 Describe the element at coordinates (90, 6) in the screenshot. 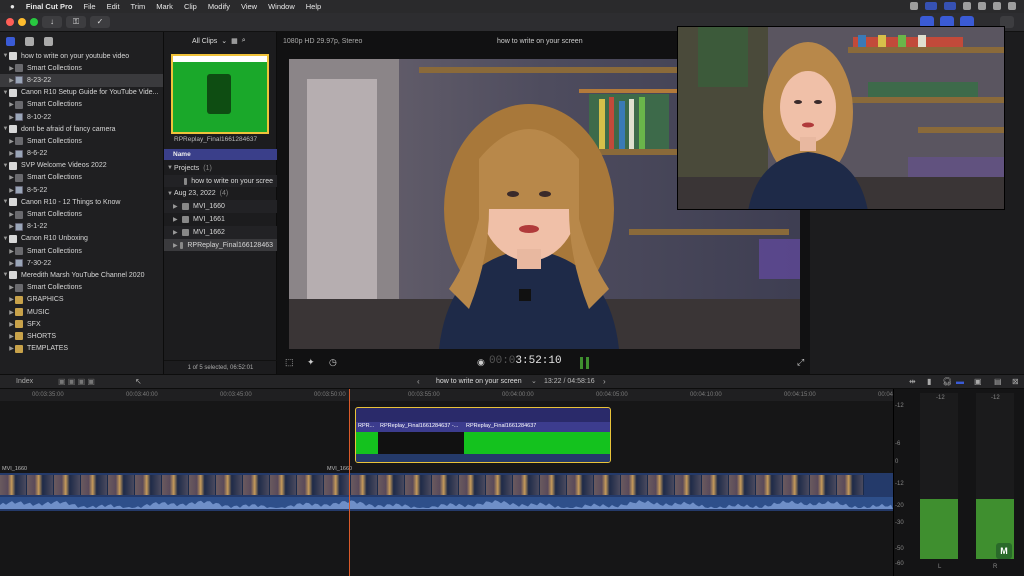

I see `menu-file: File` at that location.